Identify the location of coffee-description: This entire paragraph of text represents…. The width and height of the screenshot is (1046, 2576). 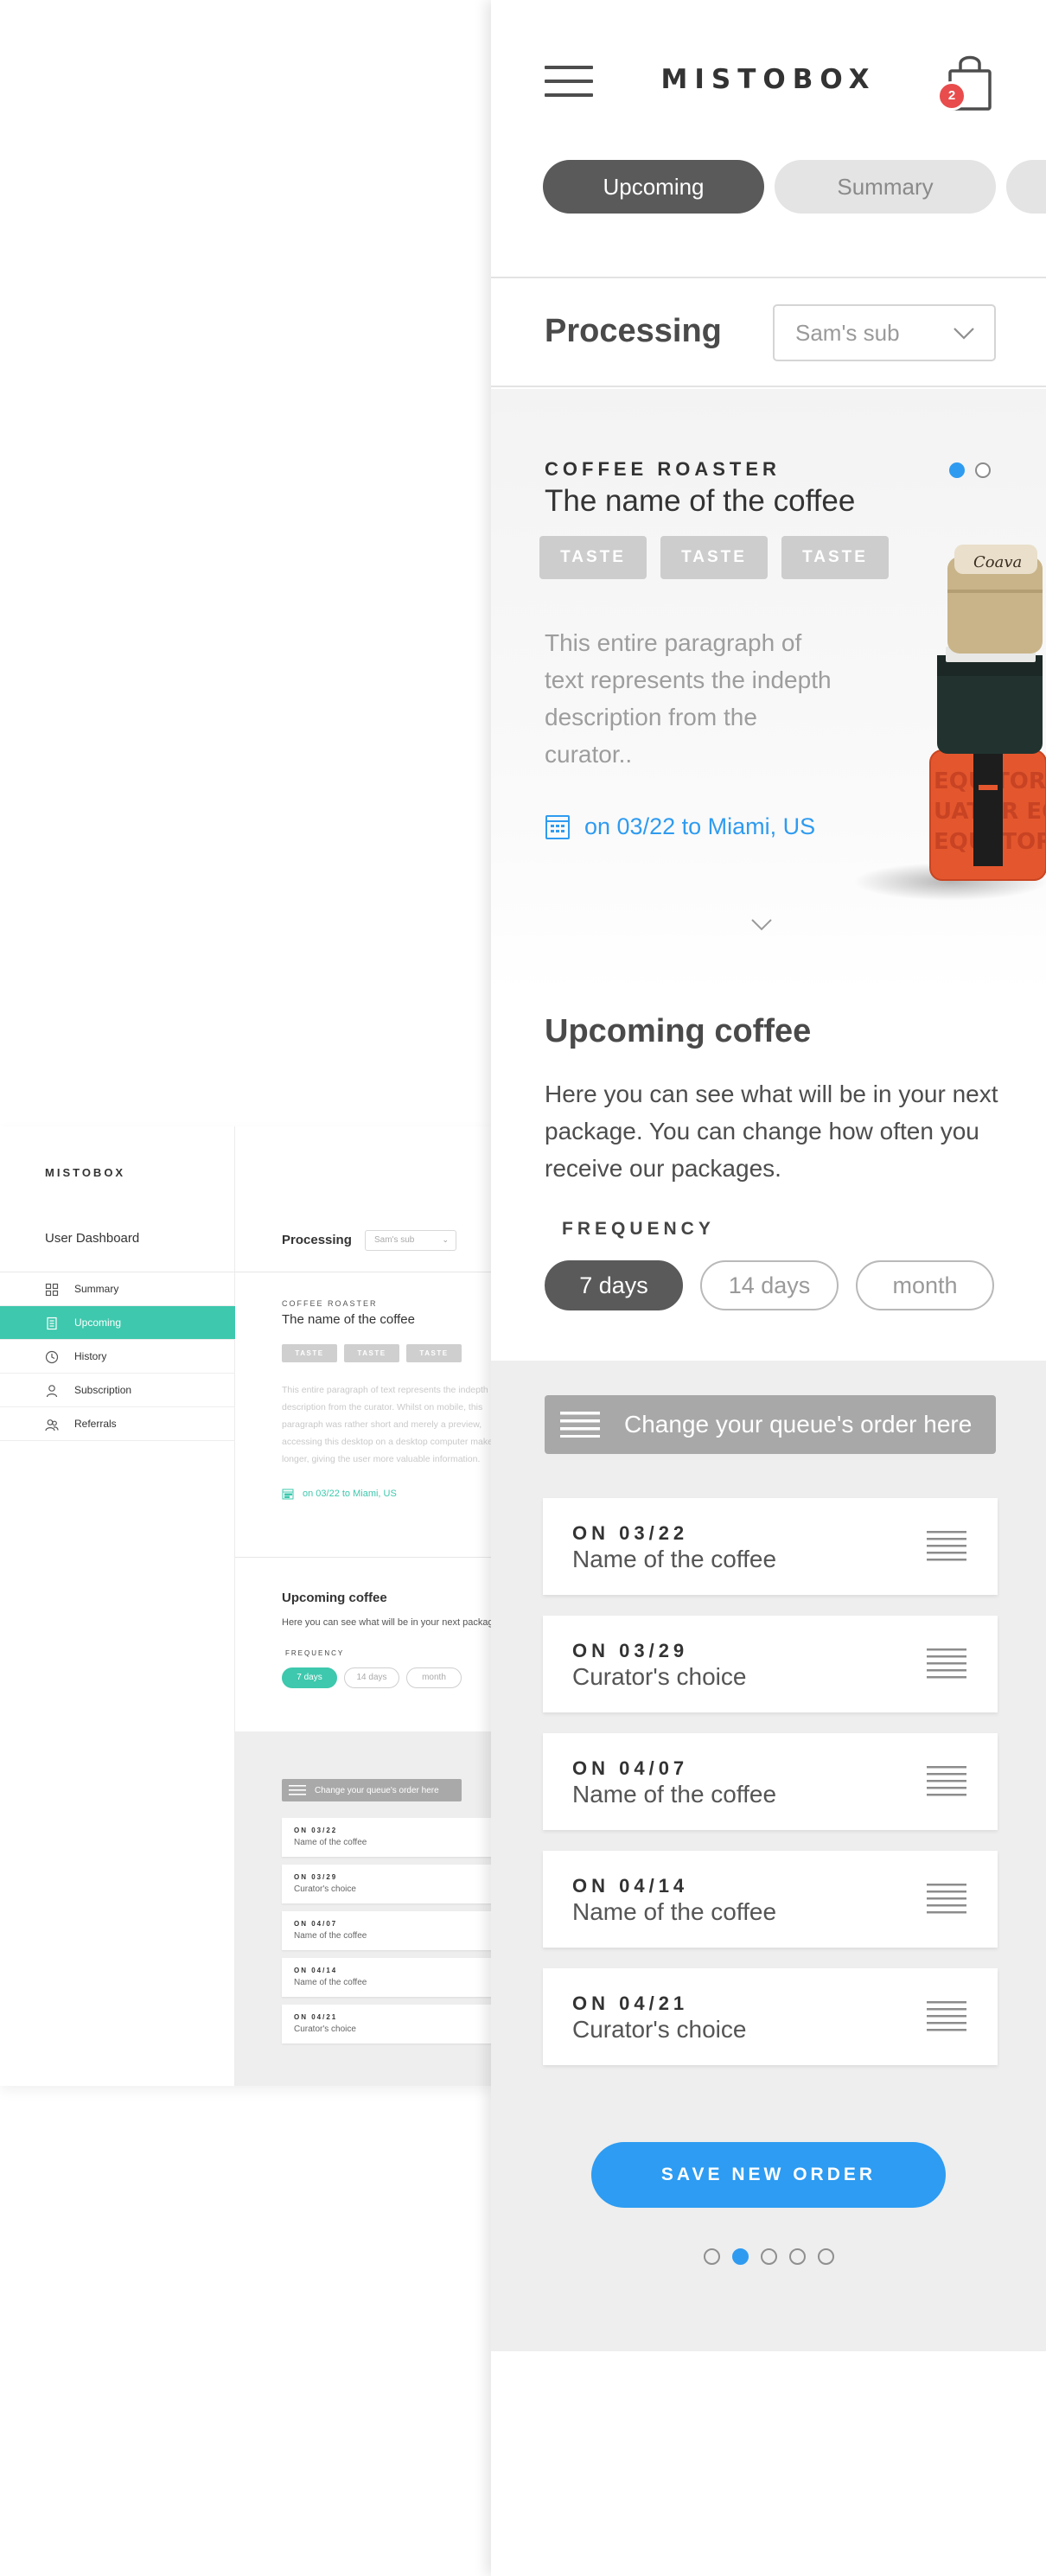
(688, 698).